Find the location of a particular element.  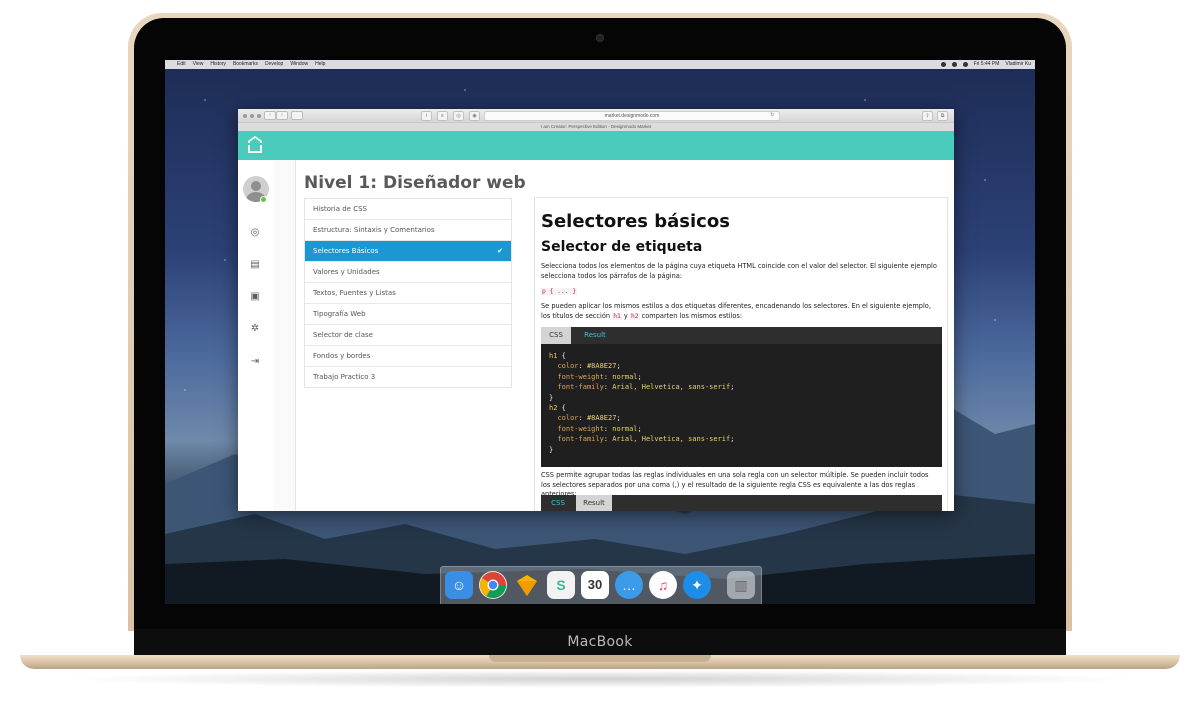

zoom-window-button is located at coordinates (259, 115).